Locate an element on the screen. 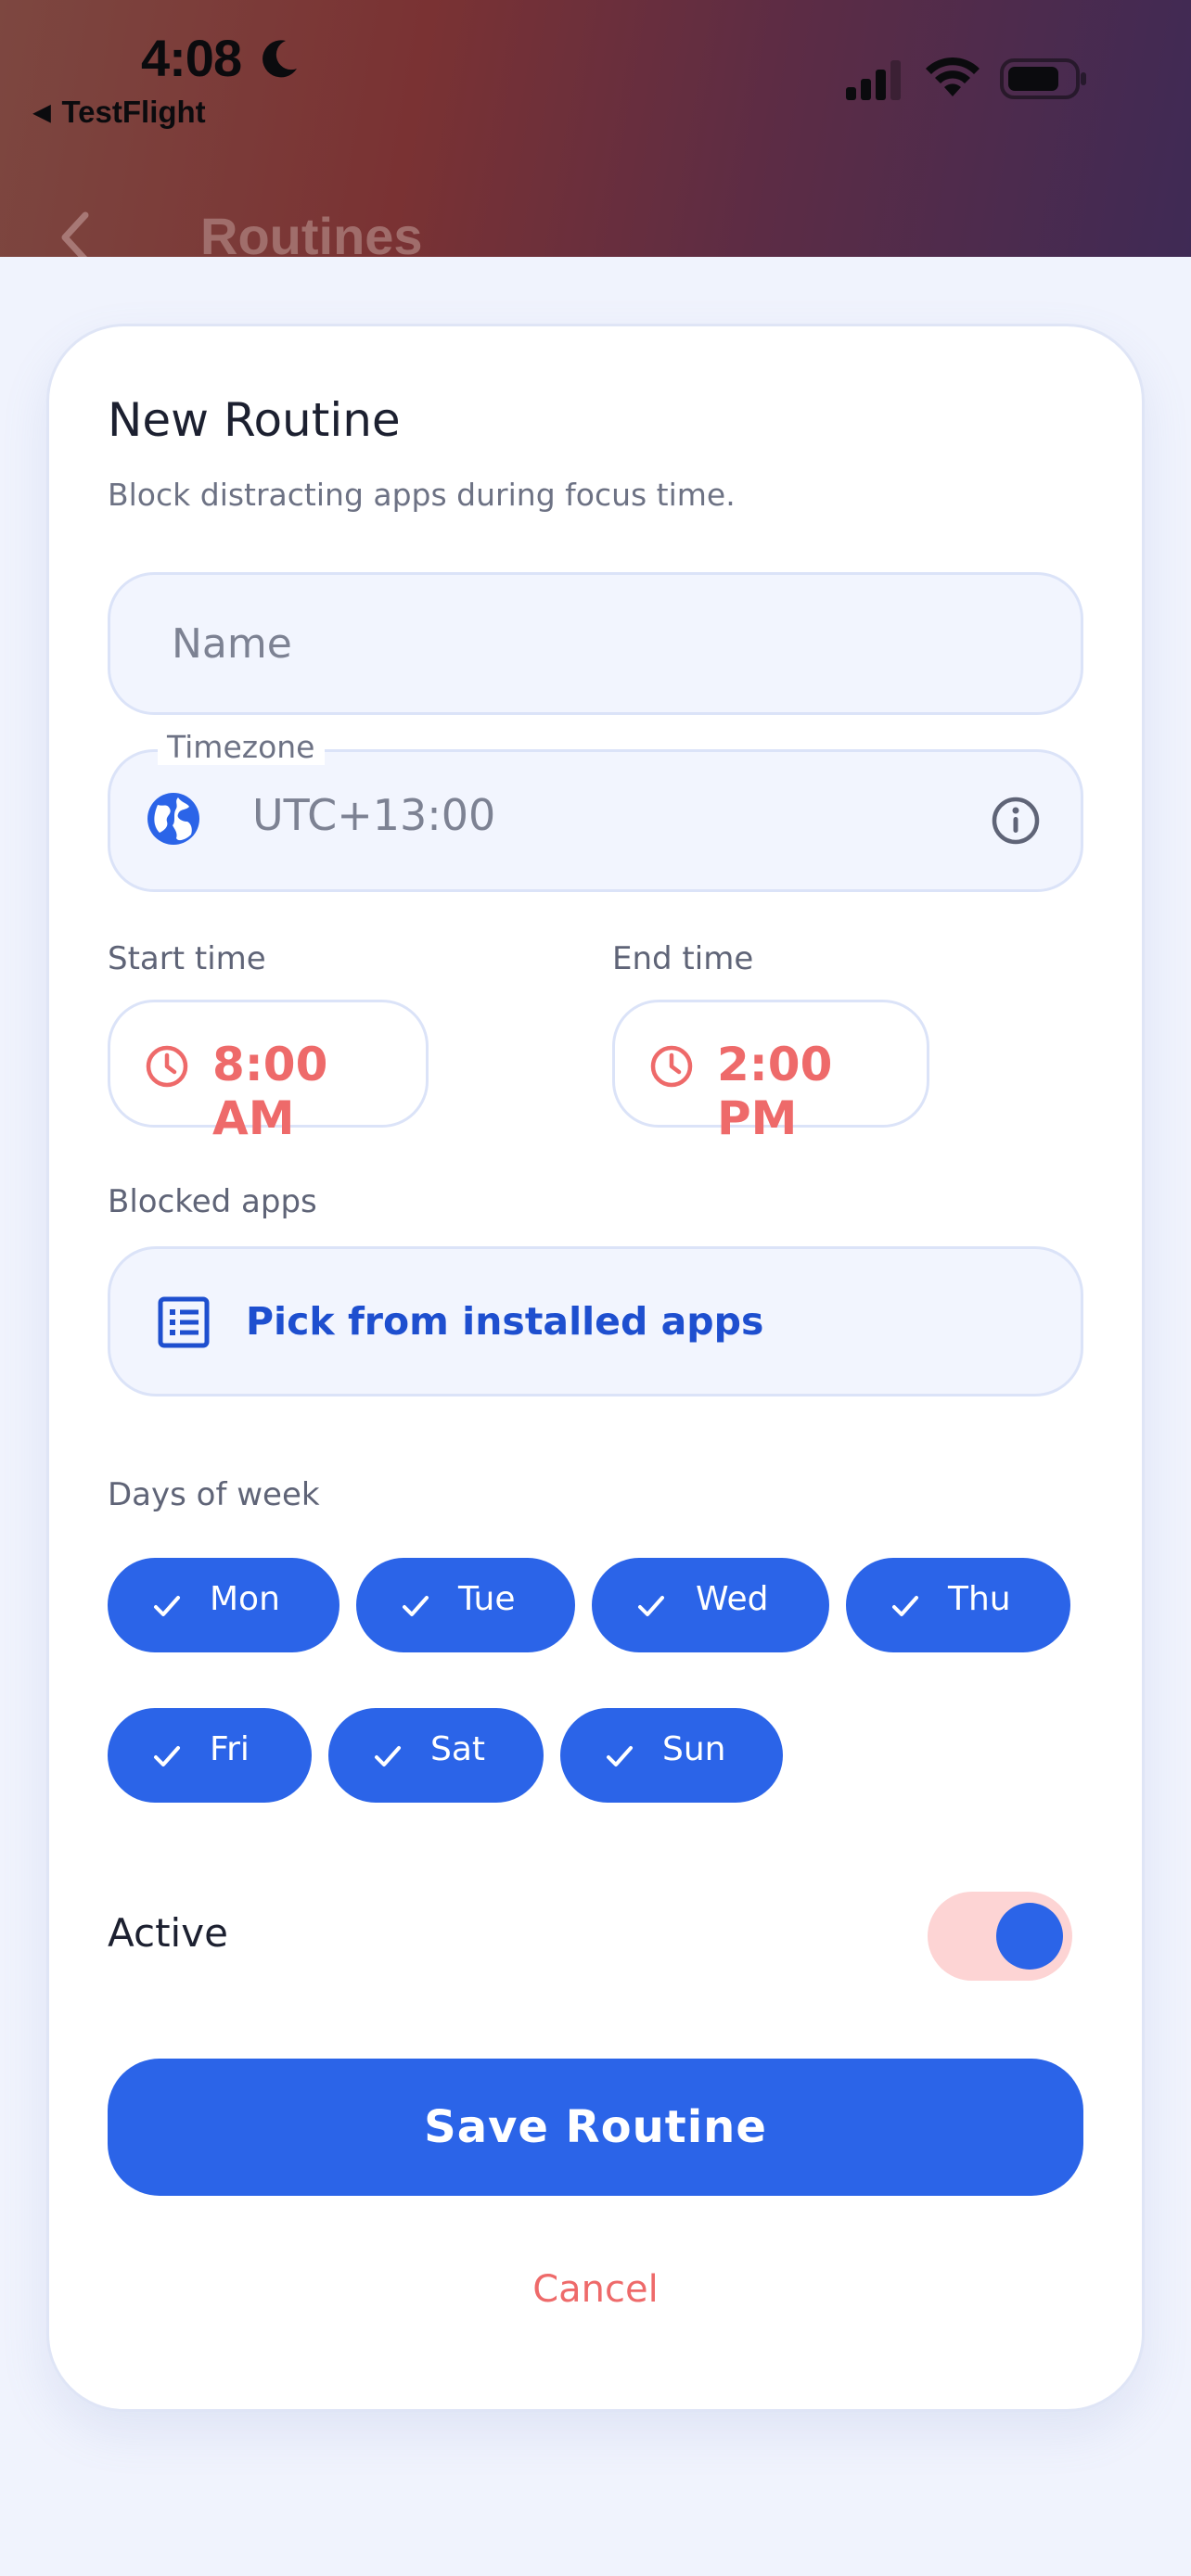  back-triangle-icon: ◀ is located at coordinates (42, 112).